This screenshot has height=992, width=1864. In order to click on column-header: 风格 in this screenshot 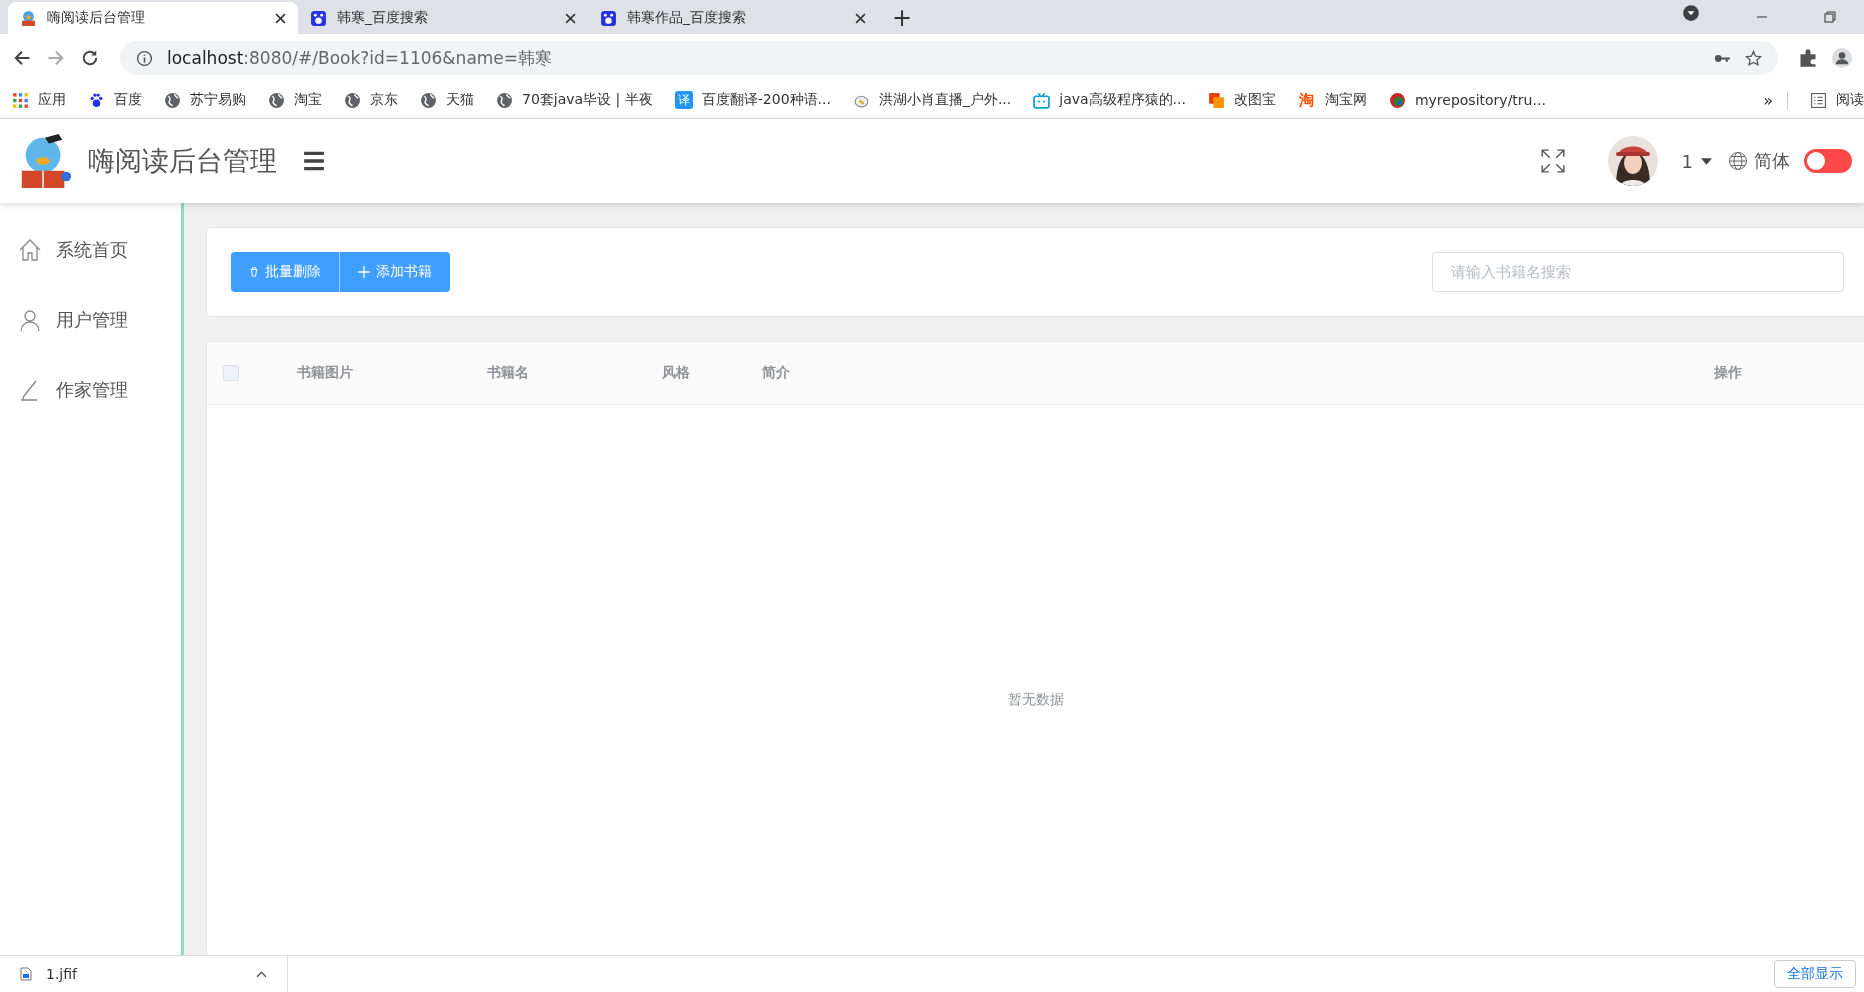, I will do `click(676, 373)`.